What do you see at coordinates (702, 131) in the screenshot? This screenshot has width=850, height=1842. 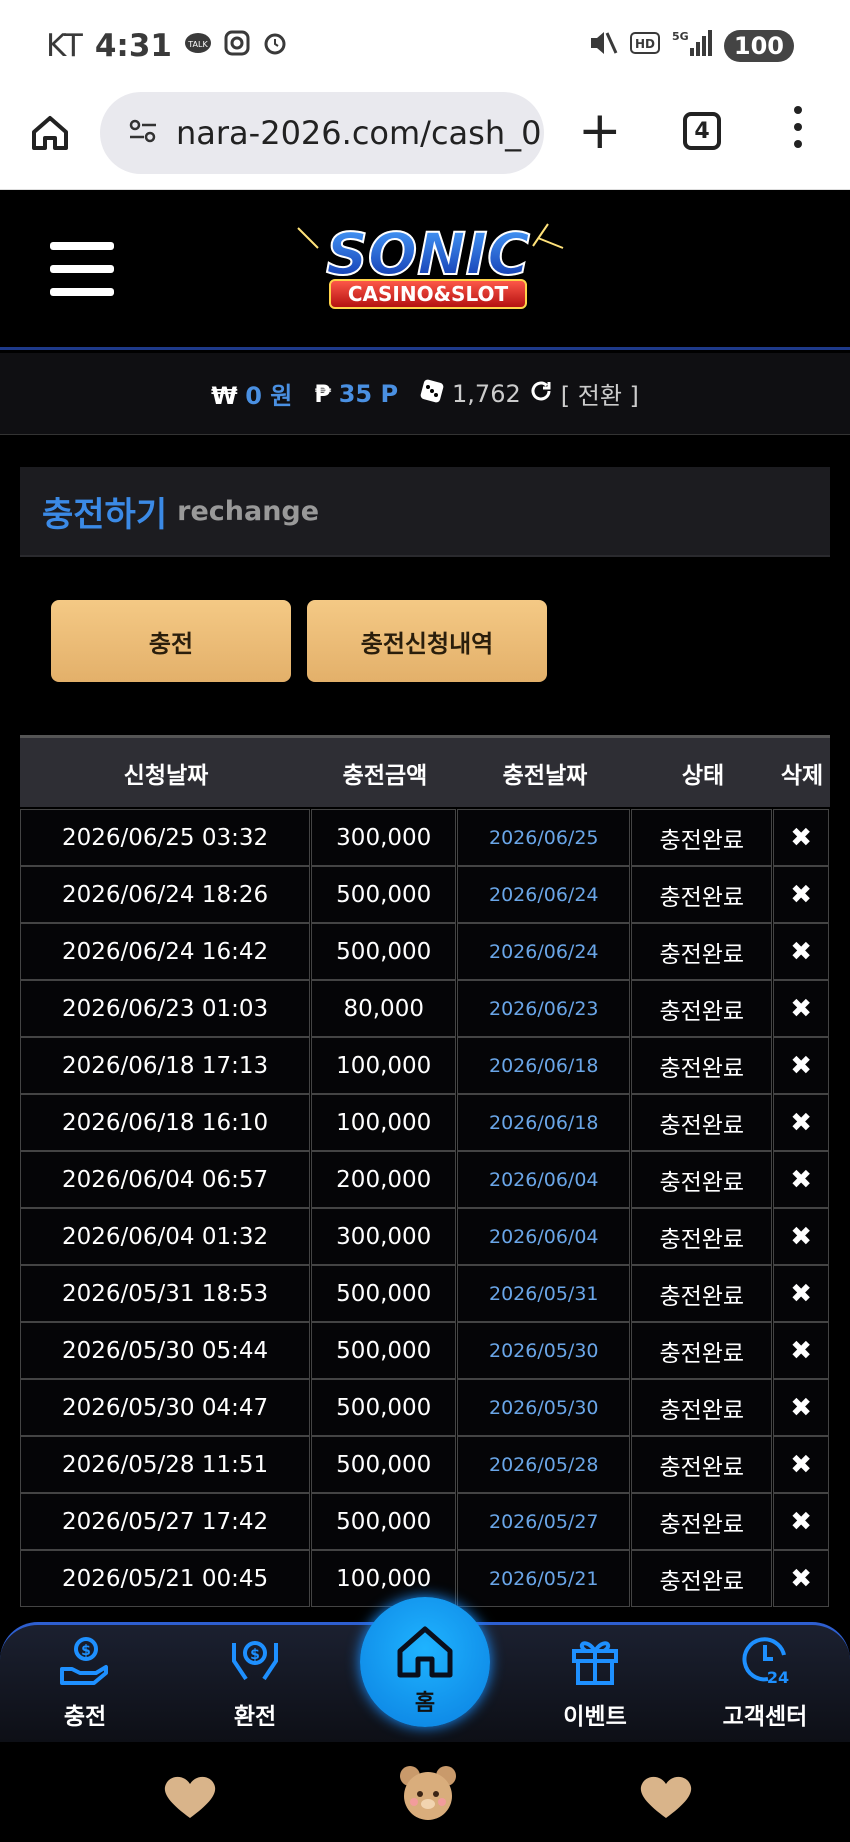 I see `tab-switcher-button: 4` at bounding box center [702, 131].